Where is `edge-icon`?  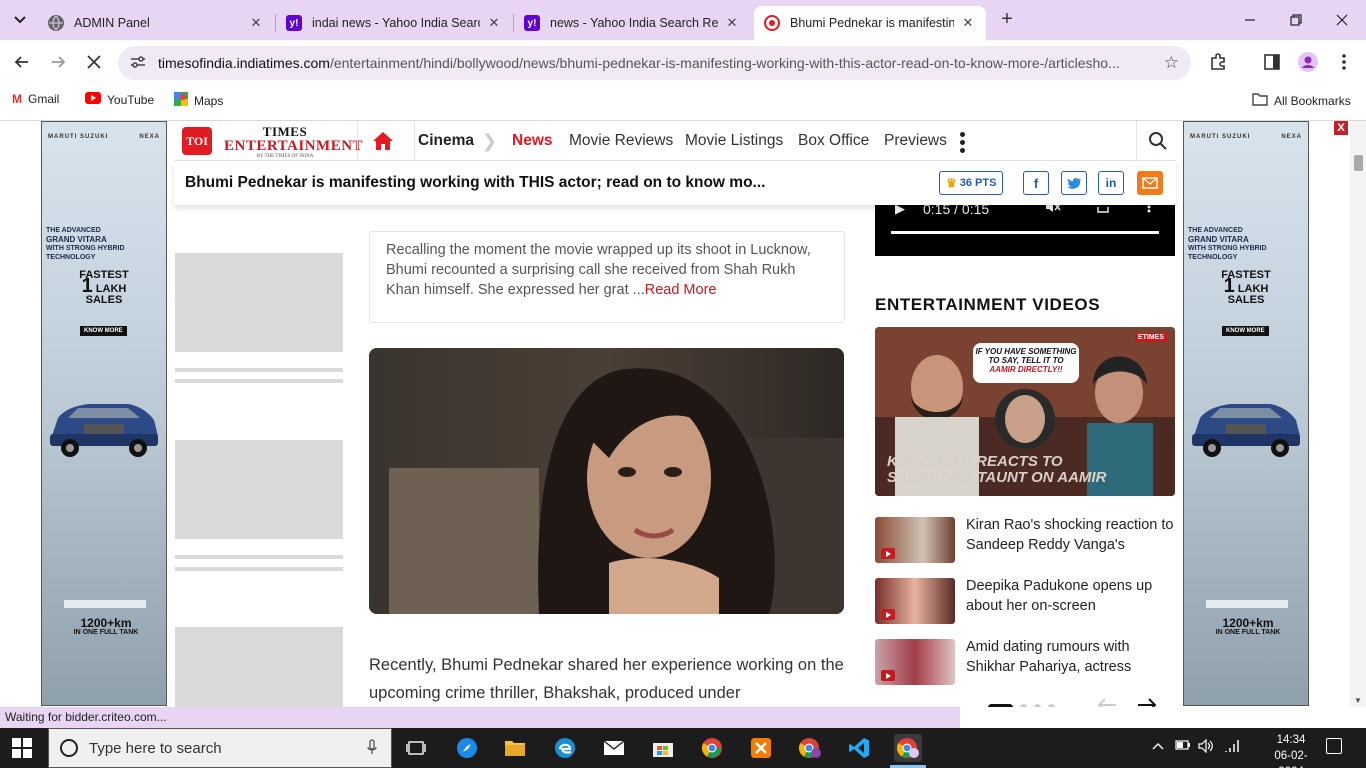
edge-icon is located at coordinates (565, 748).